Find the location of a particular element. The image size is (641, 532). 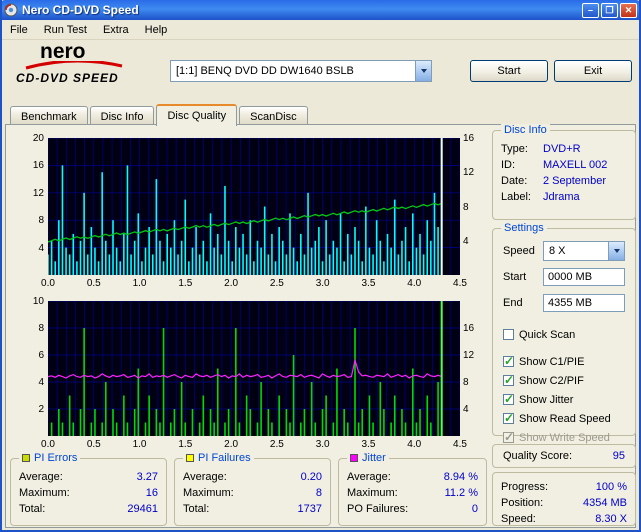

average-label: Average: is located at coordinates (369, 477).